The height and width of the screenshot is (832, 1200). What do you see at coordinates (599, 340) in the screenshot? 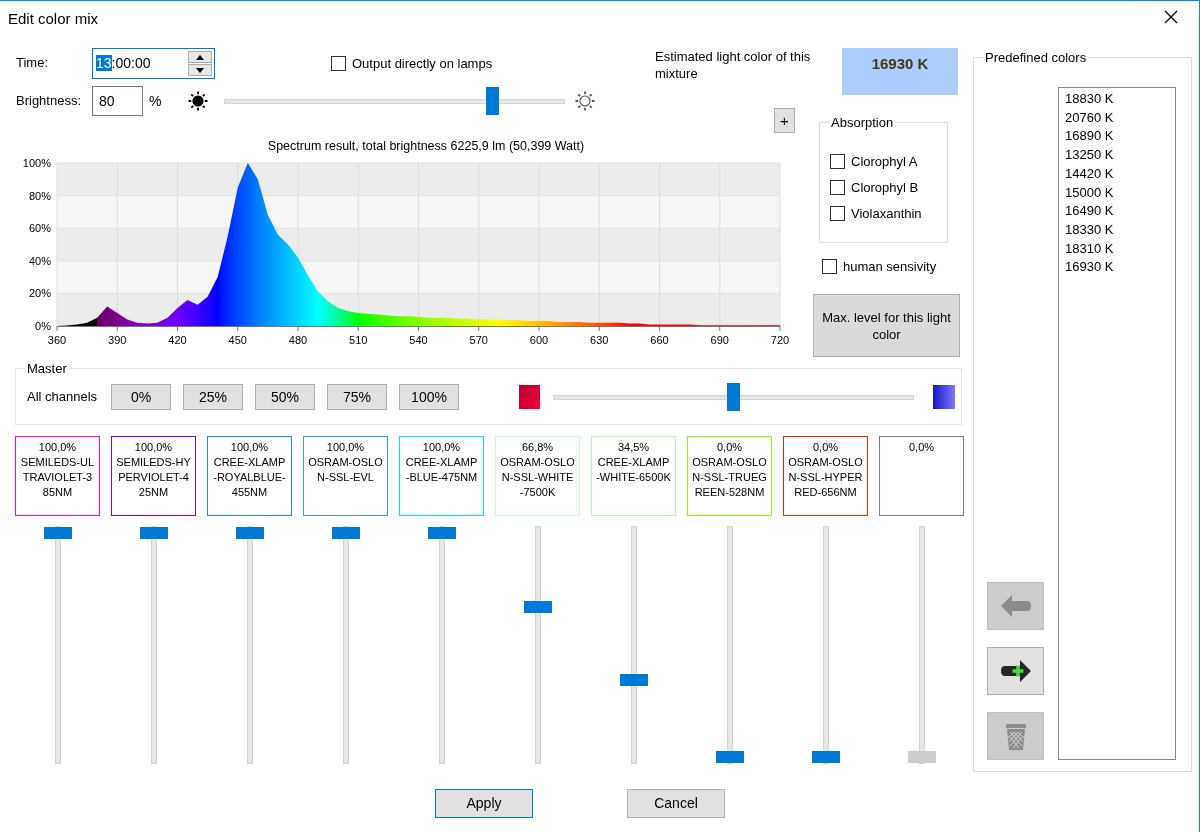
I see `tick-label: 630` at bounding box center [599, 340].